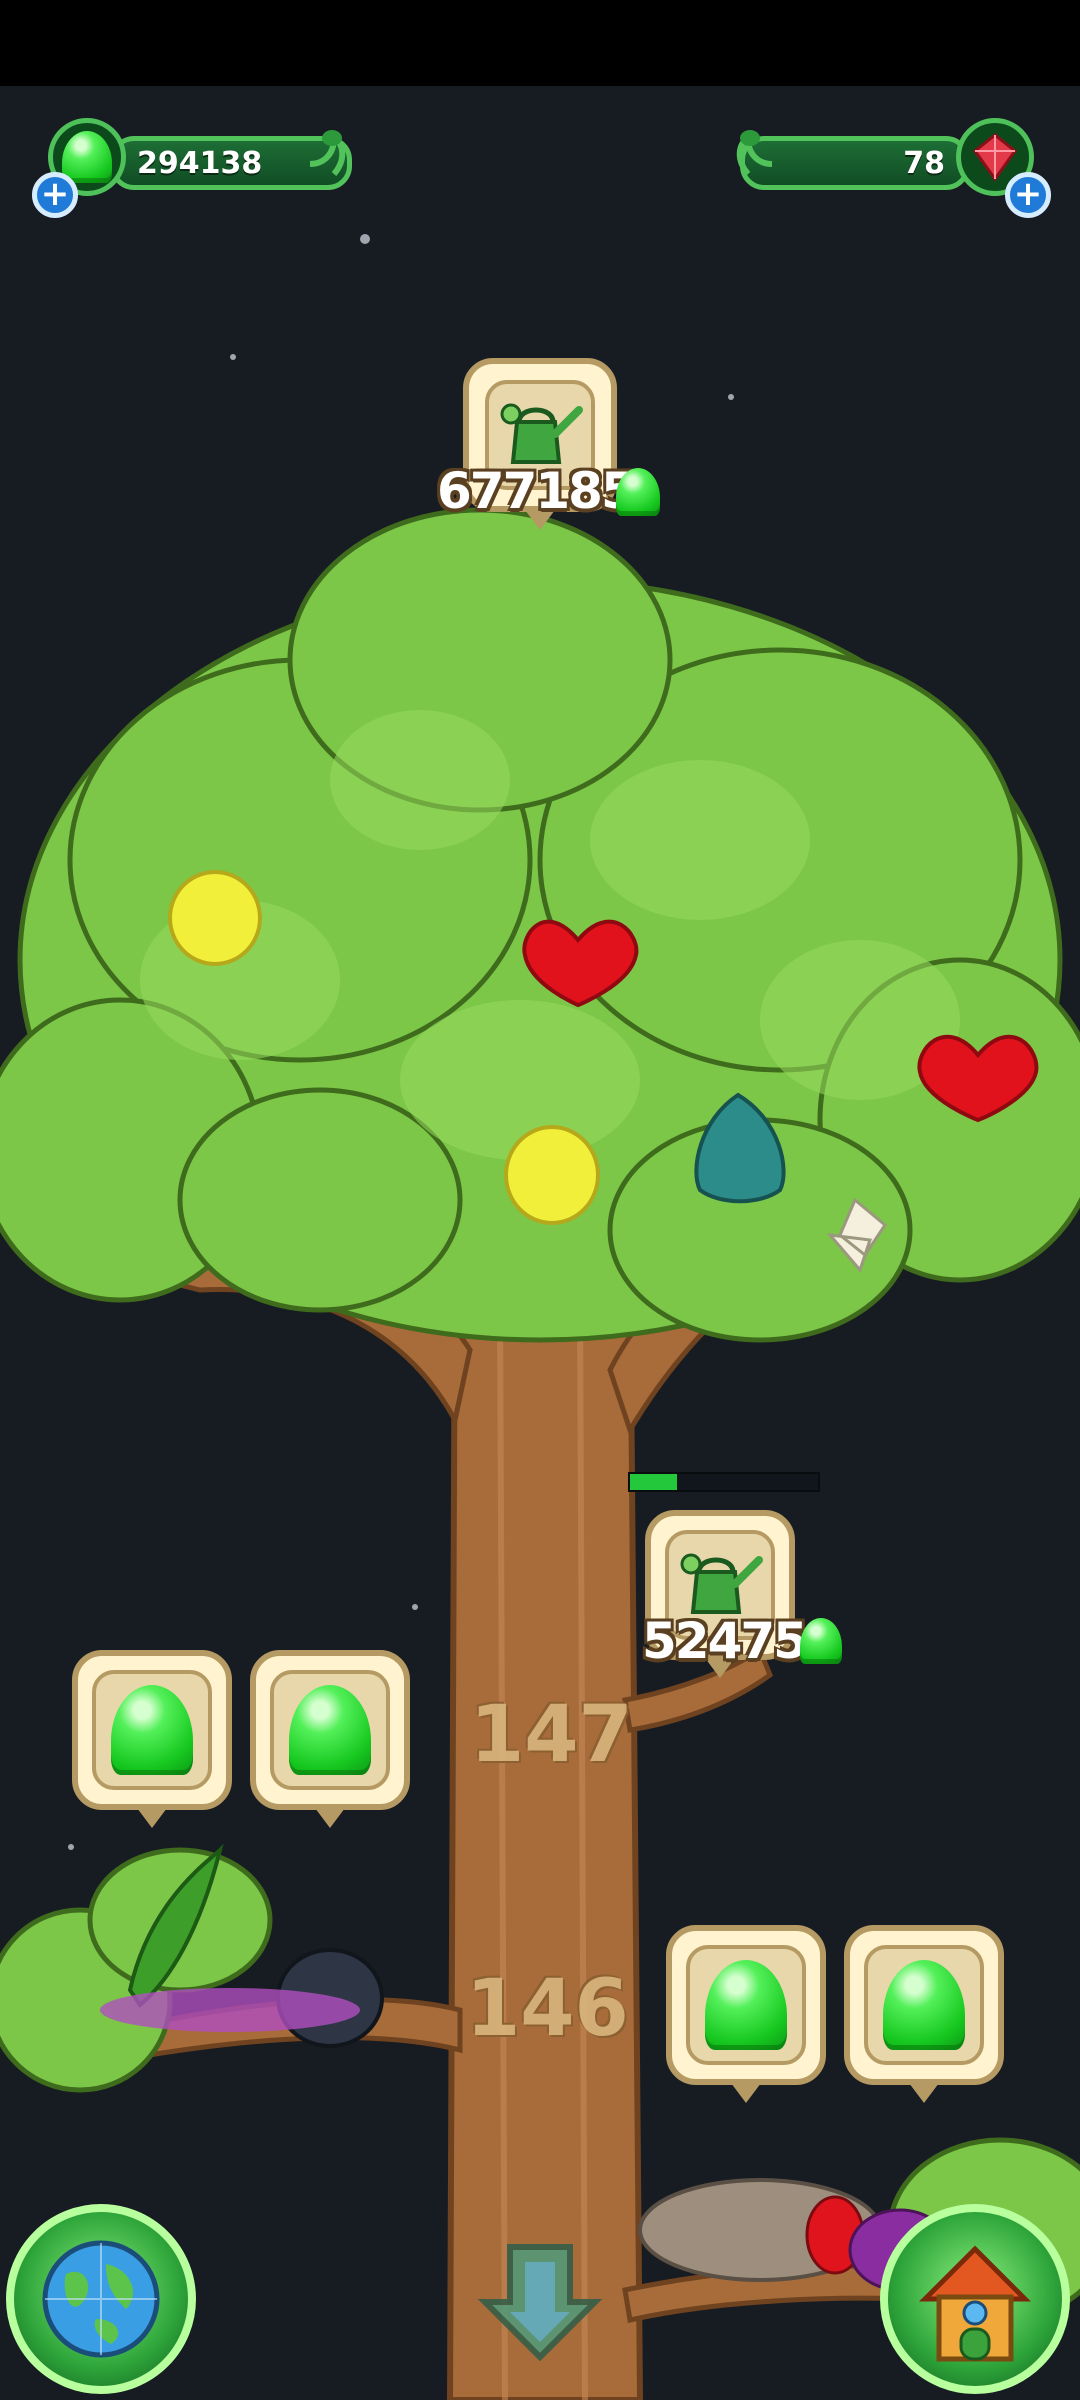 This screenshot has width=1080, height=2400. What do you see at coordinates (924, 163) in the screenshot?
I see `gem-count: 78` at bounding box center [924, 163].